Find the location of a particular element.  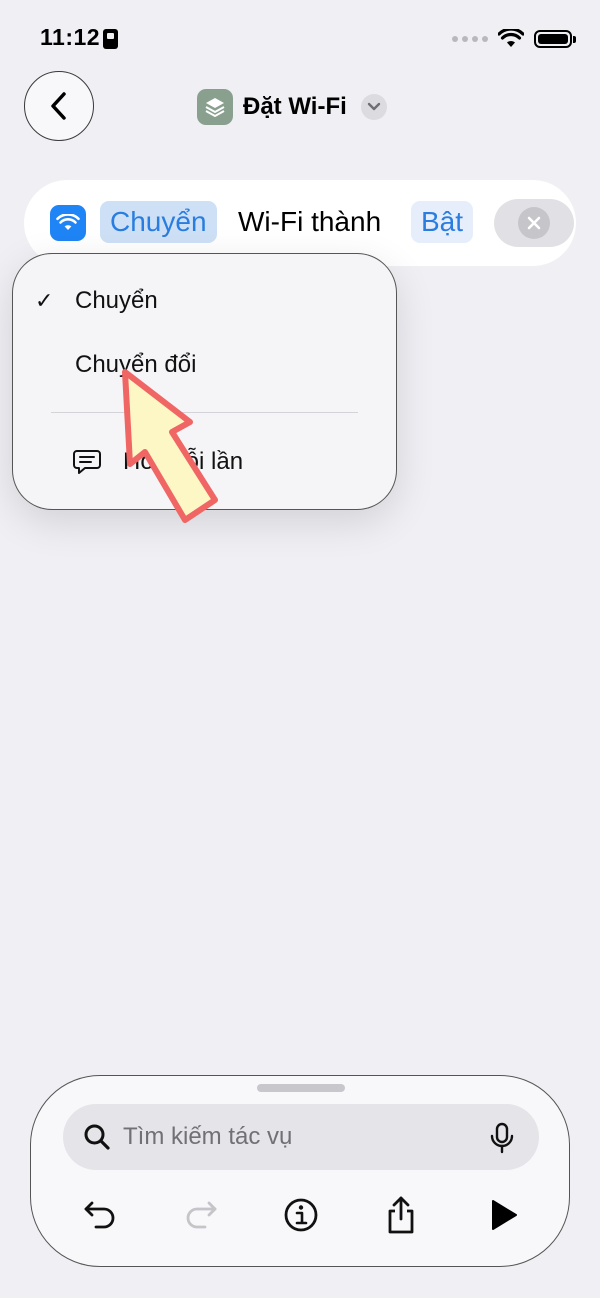

checkmark-icon: ✓ is located at coordinates (44, 300).